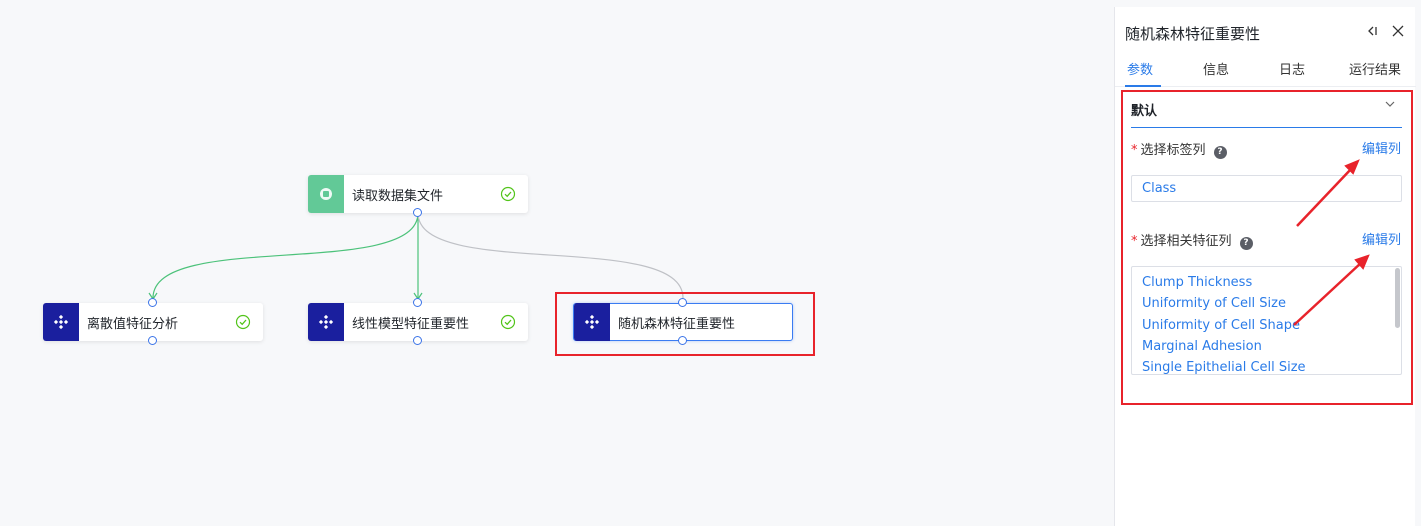 The width and height of the screenshot is (1421, 526). Describe the element at coordinates (550, 255) in the screenshot. I see `edge-read-to-rf` at that location.